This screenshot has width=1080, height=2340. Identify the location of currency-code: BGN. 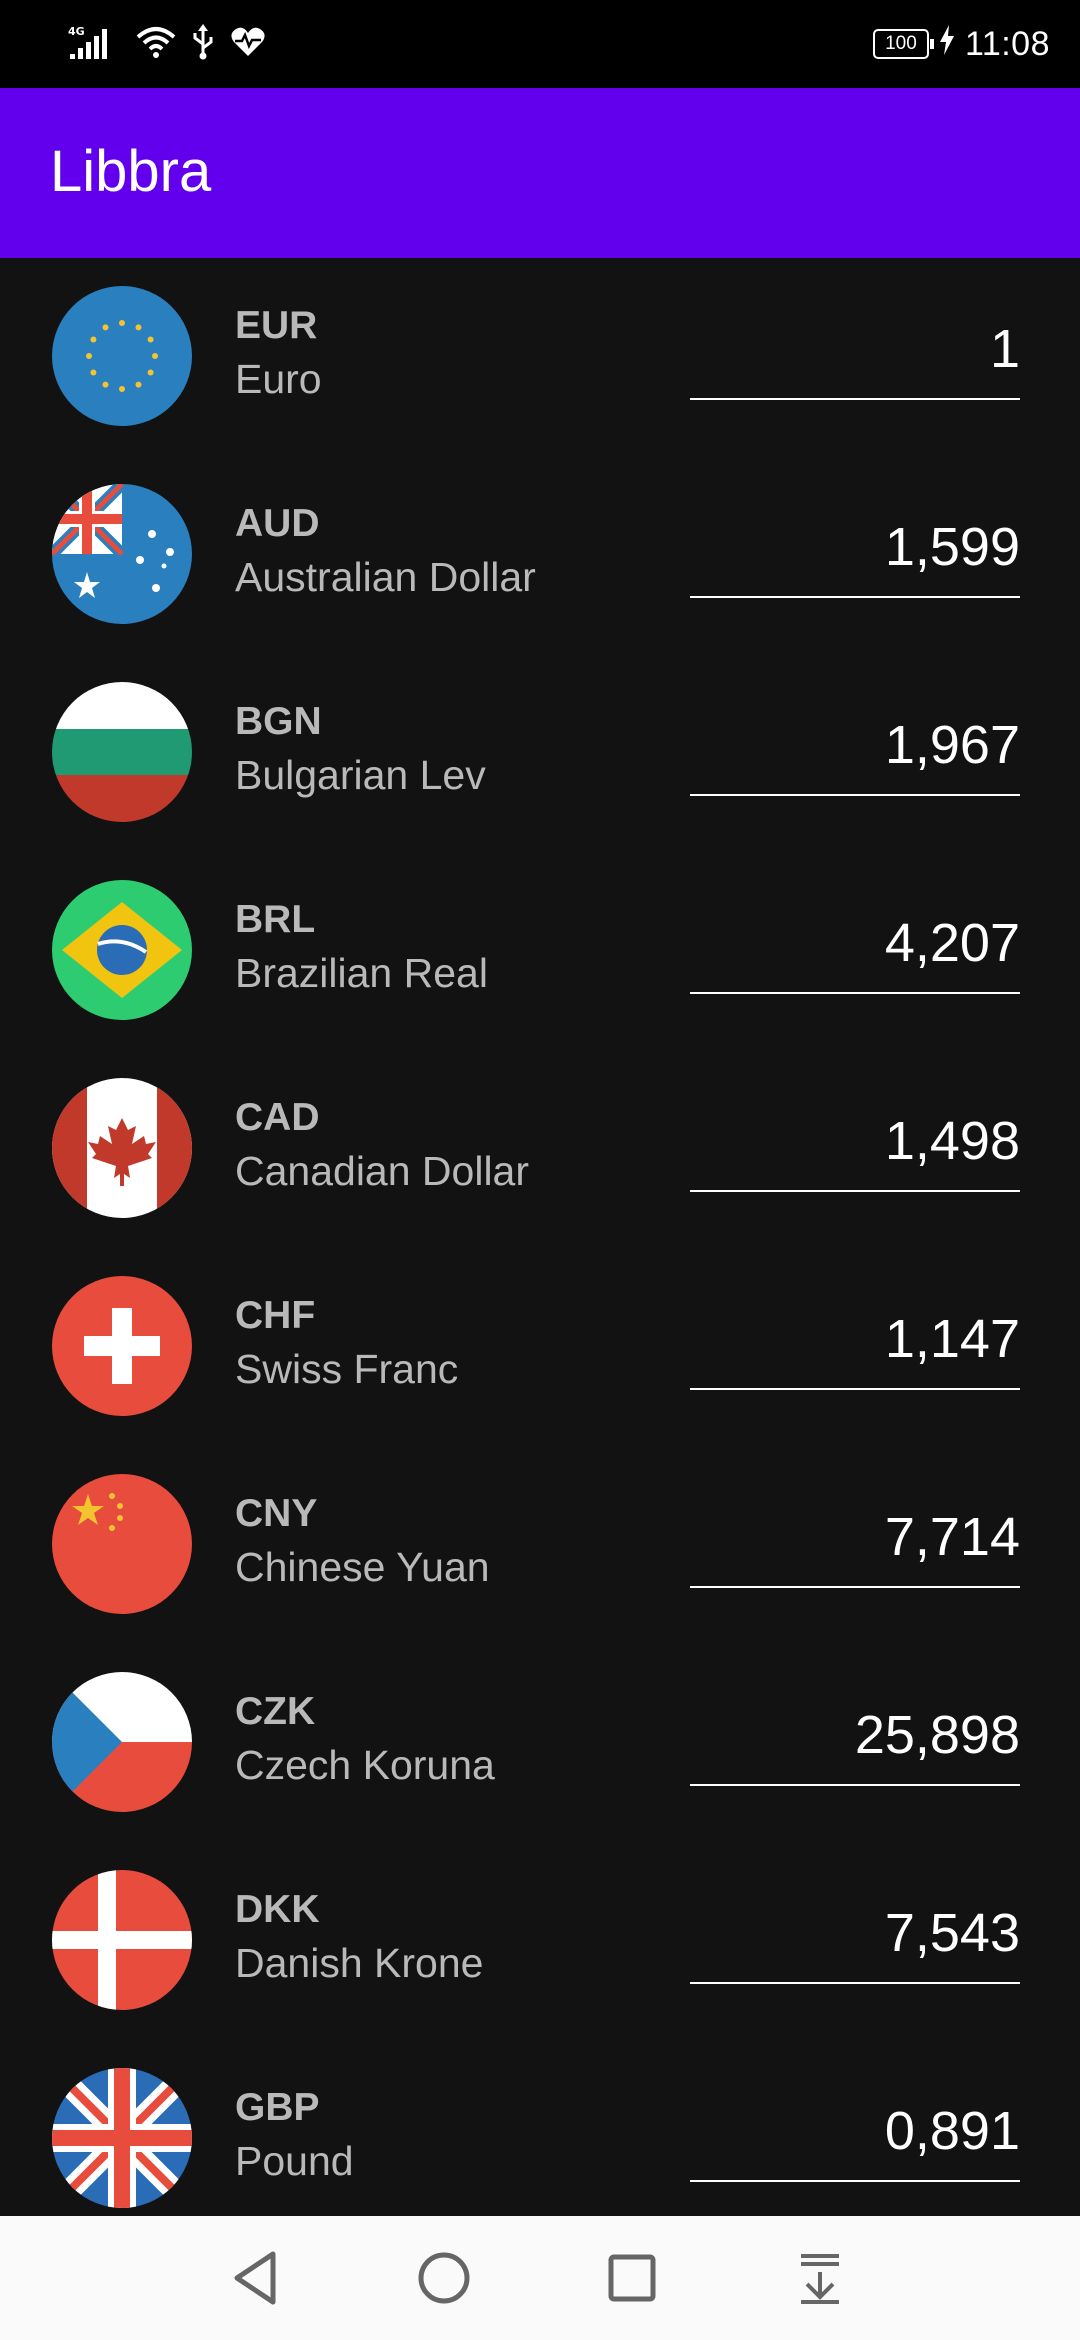
(278, 721).